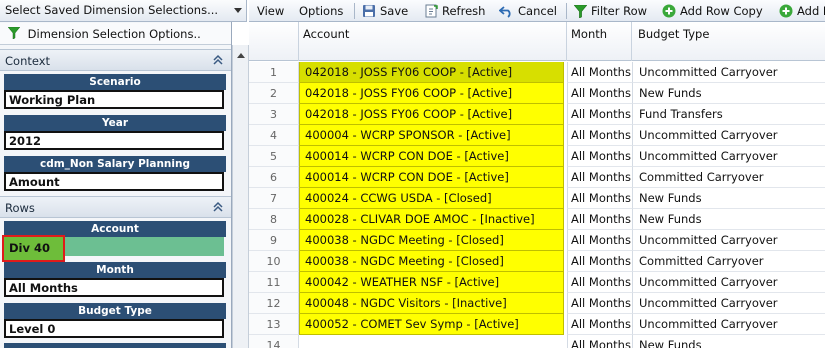 Image resolution: width=825 pixels, height=348 pixels. I want to click on row-number: 1, so click(274, 72).